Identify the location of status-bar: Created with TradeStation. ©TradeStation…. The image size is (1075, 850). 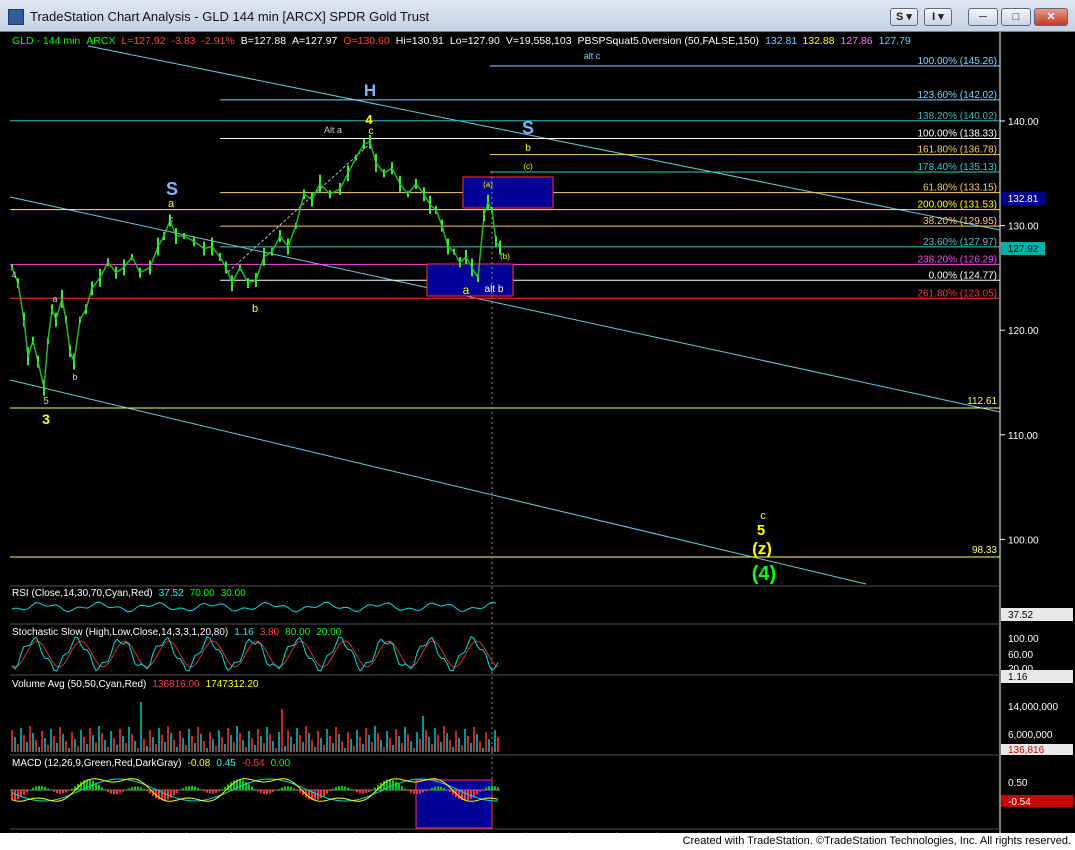
(537, 841).